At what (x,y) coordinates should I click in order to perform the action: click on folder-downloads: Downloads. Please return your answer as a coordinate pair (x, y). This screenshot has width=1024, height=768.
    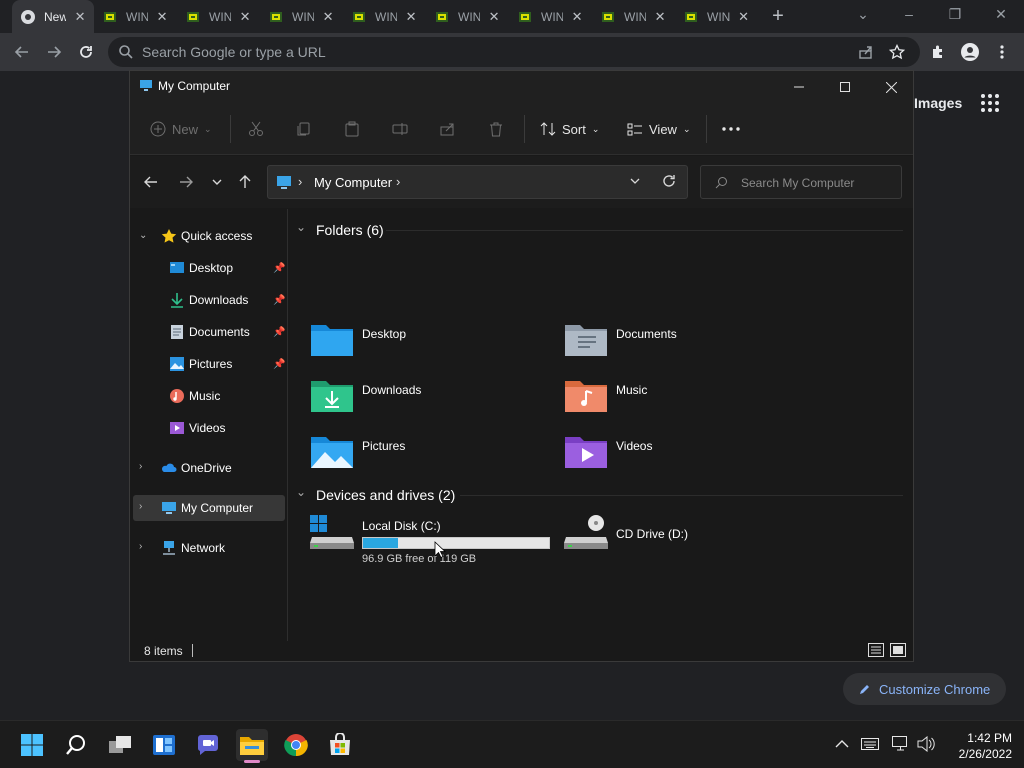
    Looking at the image, I should click on (430, 399).